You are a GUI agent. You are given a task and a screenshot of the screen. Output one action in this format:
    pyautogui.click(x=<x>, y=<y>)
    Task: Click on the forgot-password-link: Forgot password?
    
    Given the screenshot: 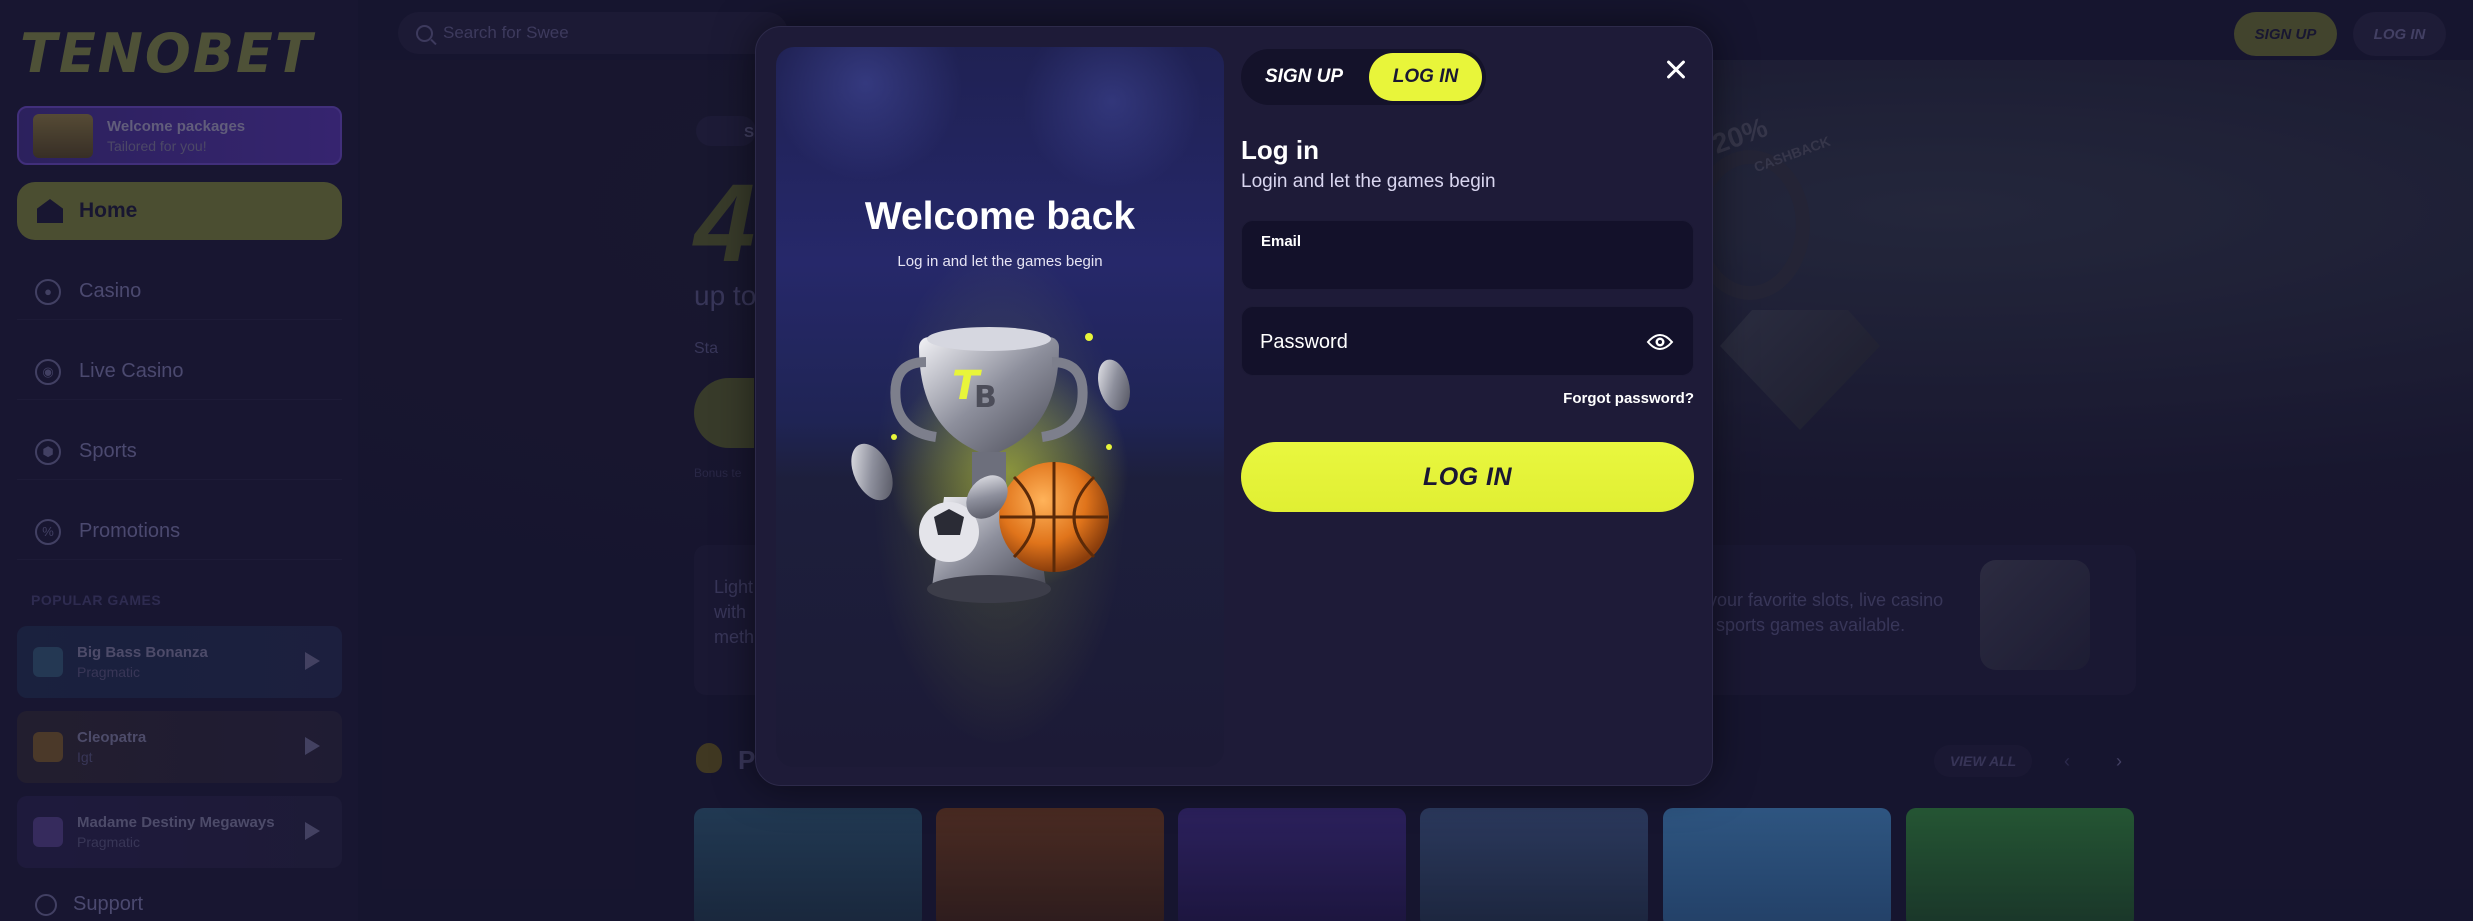 What is the action you would take?
    pyautogui.click(x=1628, y=398)
    